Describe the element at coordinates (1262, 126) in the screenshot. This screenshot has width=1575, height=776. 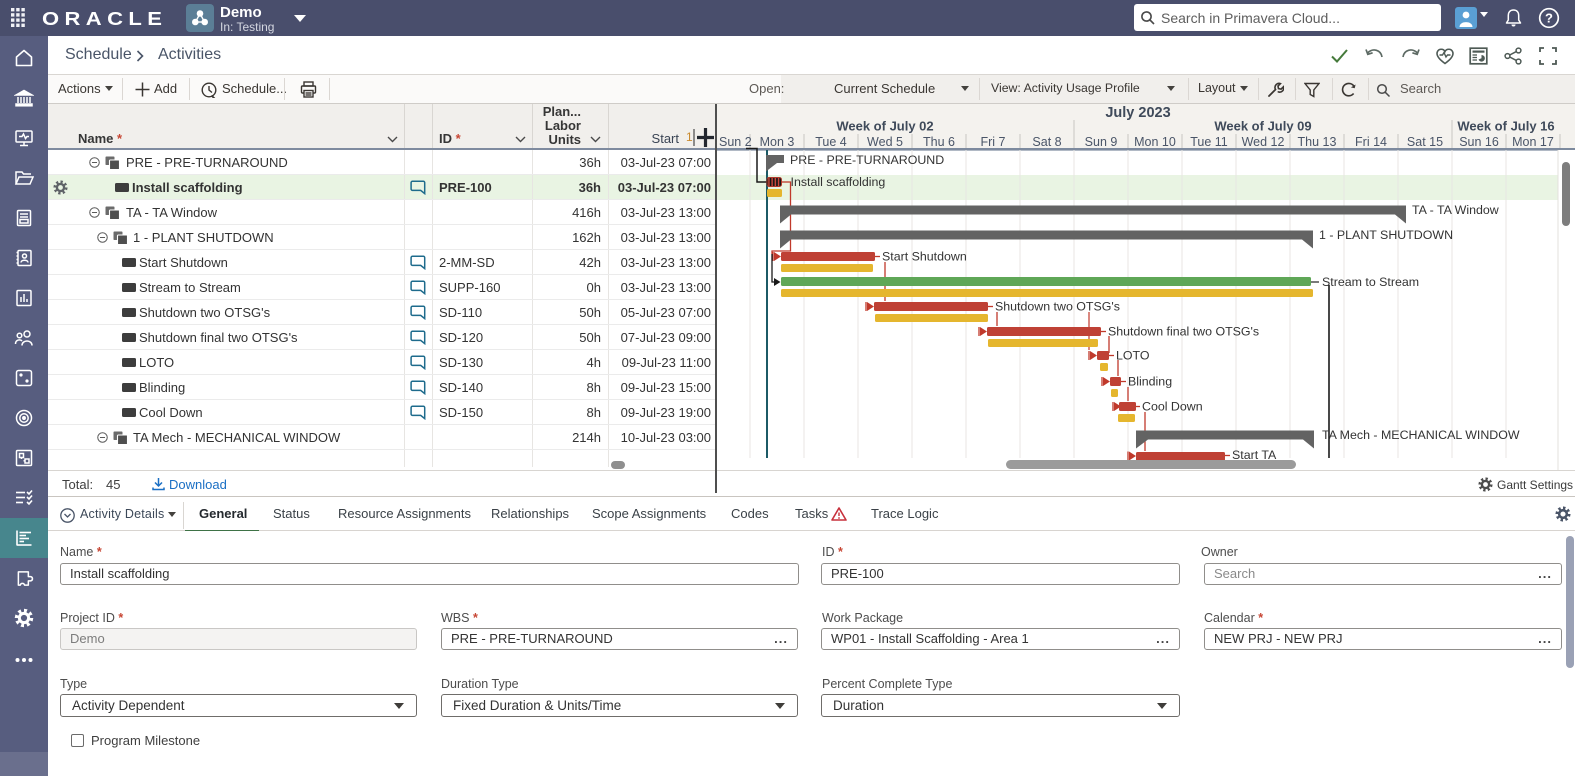
I see `svg-text: Week of July 09` at that location.